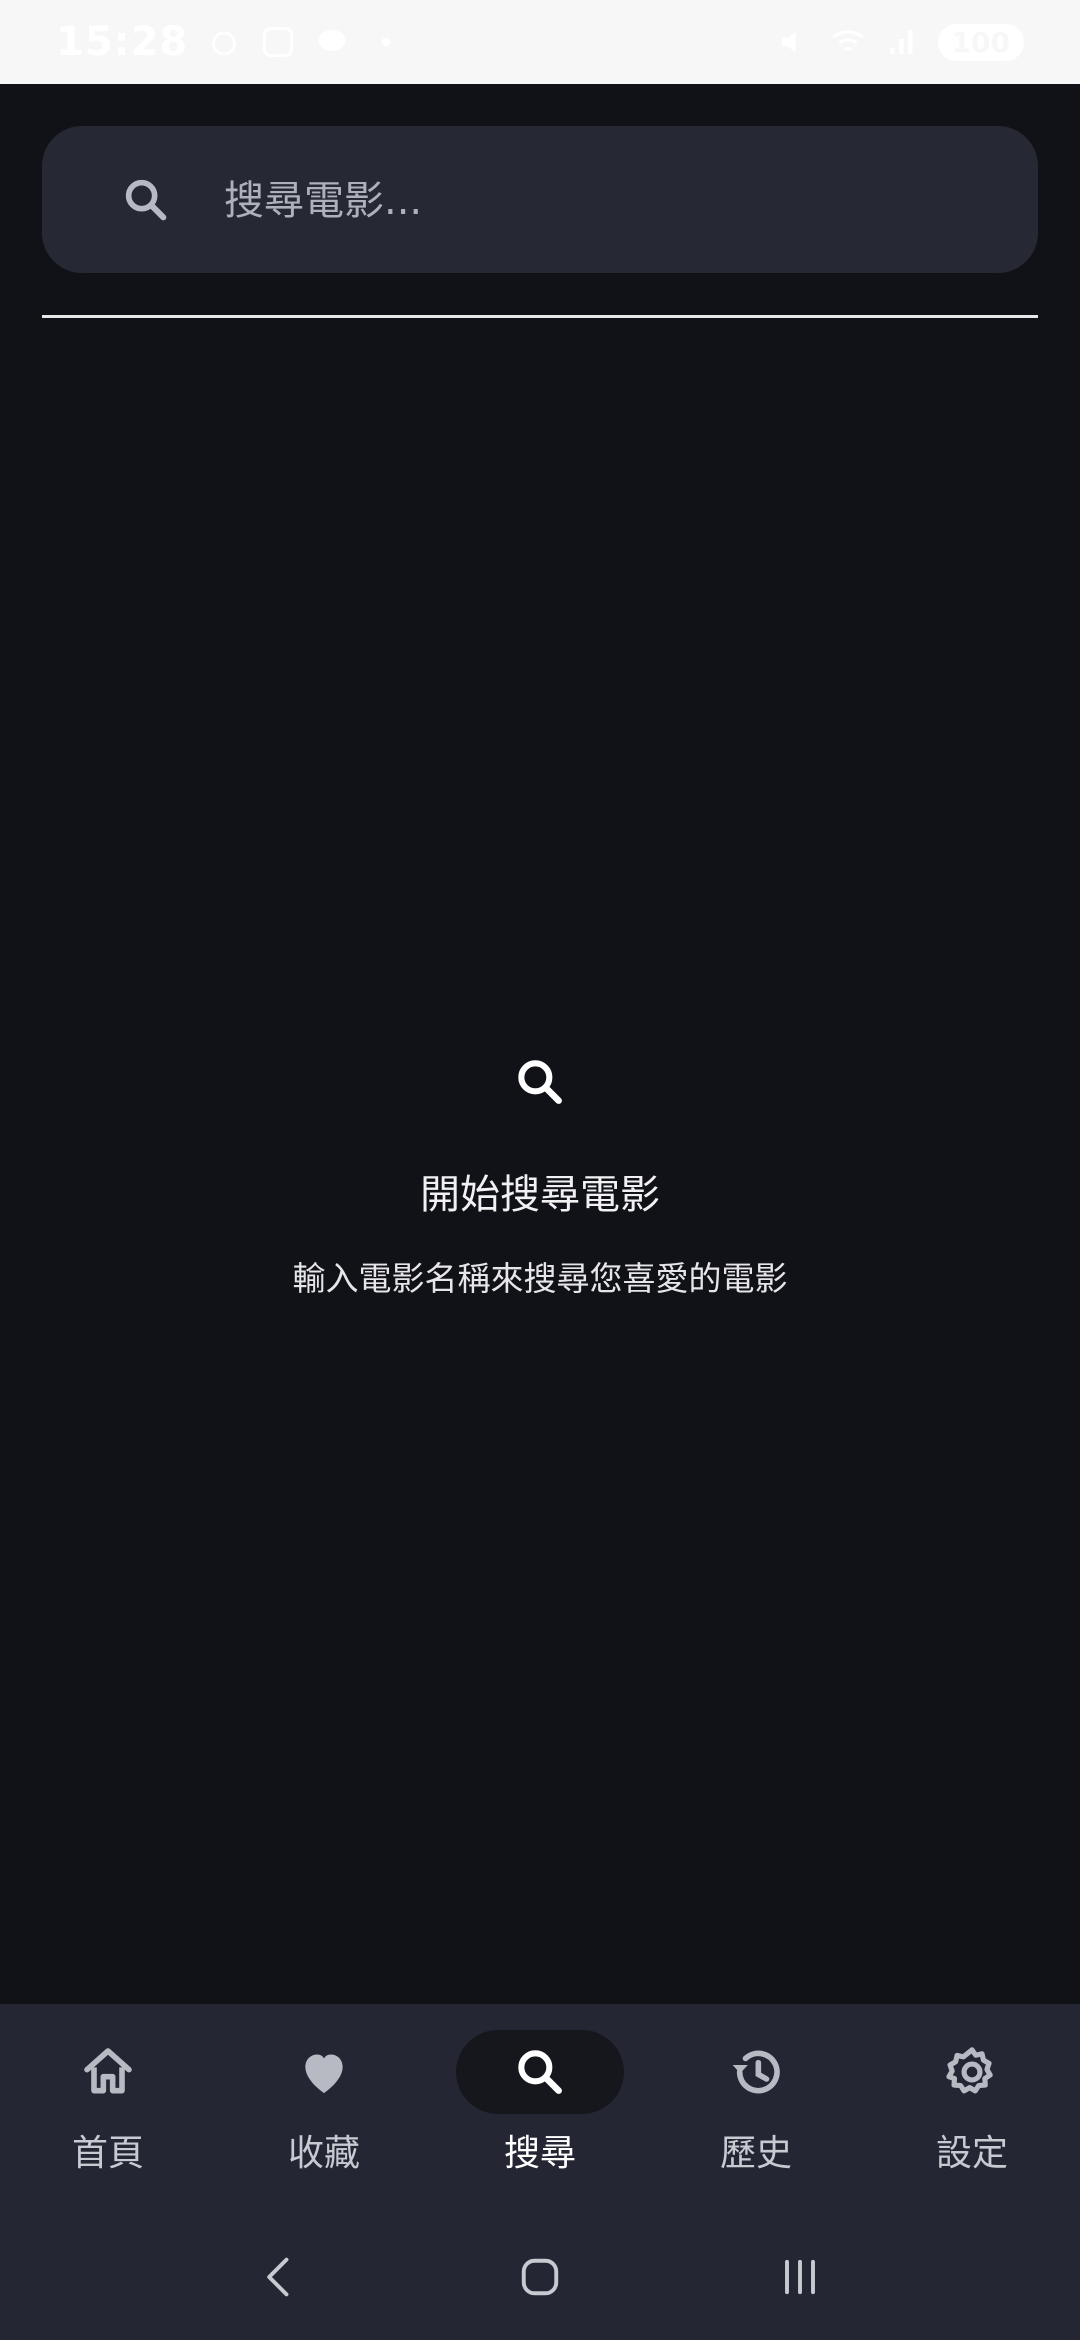  I want to click on status-time: 15:28, so click(122, 42).